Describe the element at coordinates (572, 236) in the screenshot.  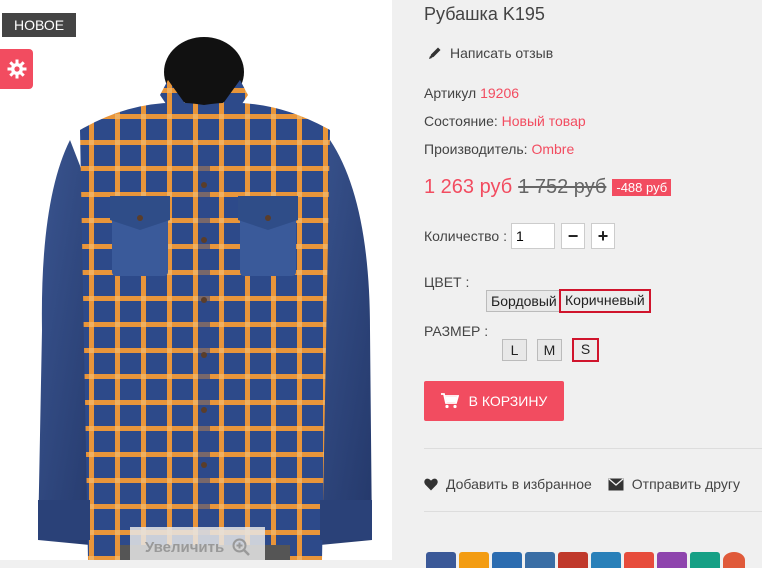
I see `quantity-minus-button: −` at that location.